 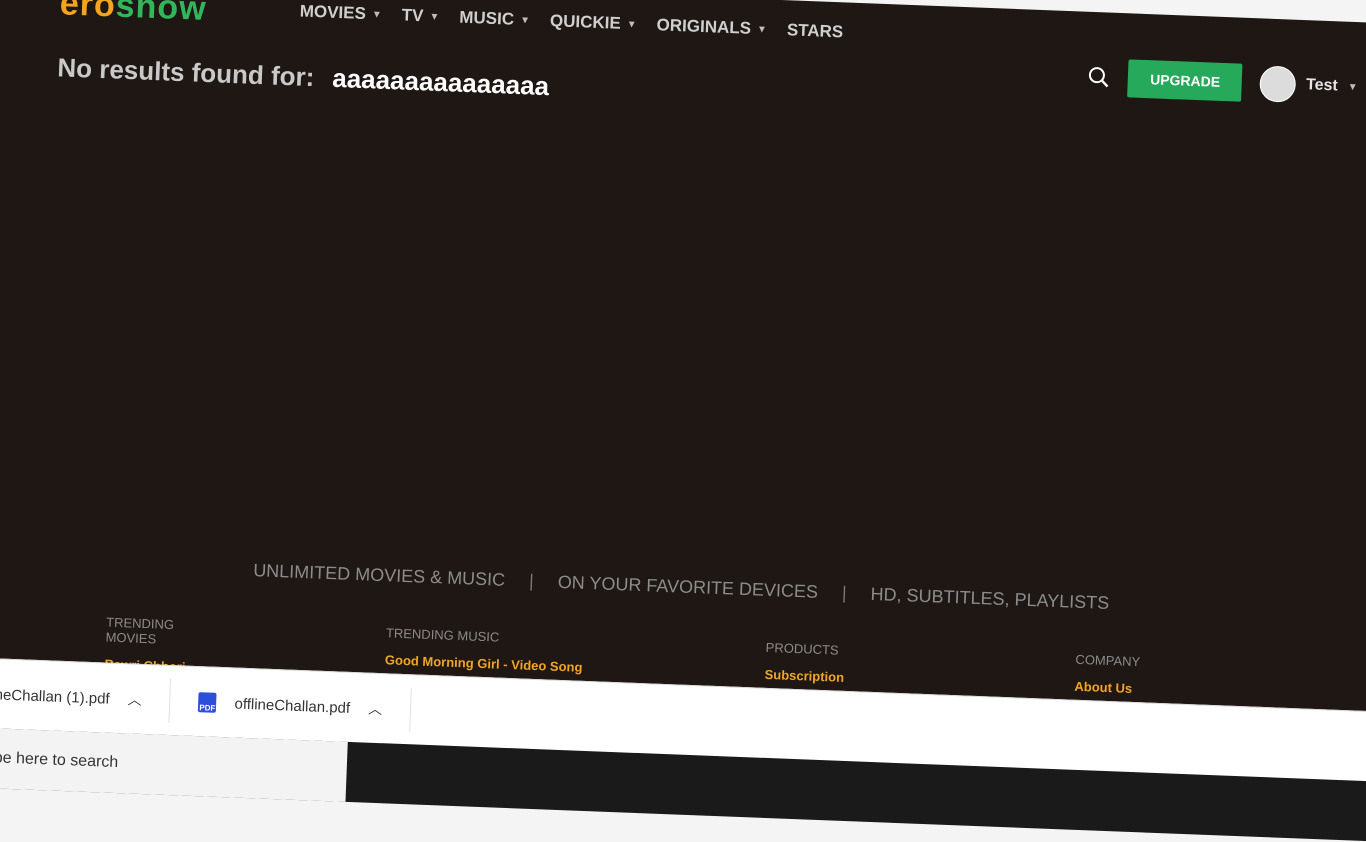 What do you see at coordinates (140, 630) in the screenshot?
I see `footer-col-title: TRENDING MOVIES` at bounding box center [140, 630].